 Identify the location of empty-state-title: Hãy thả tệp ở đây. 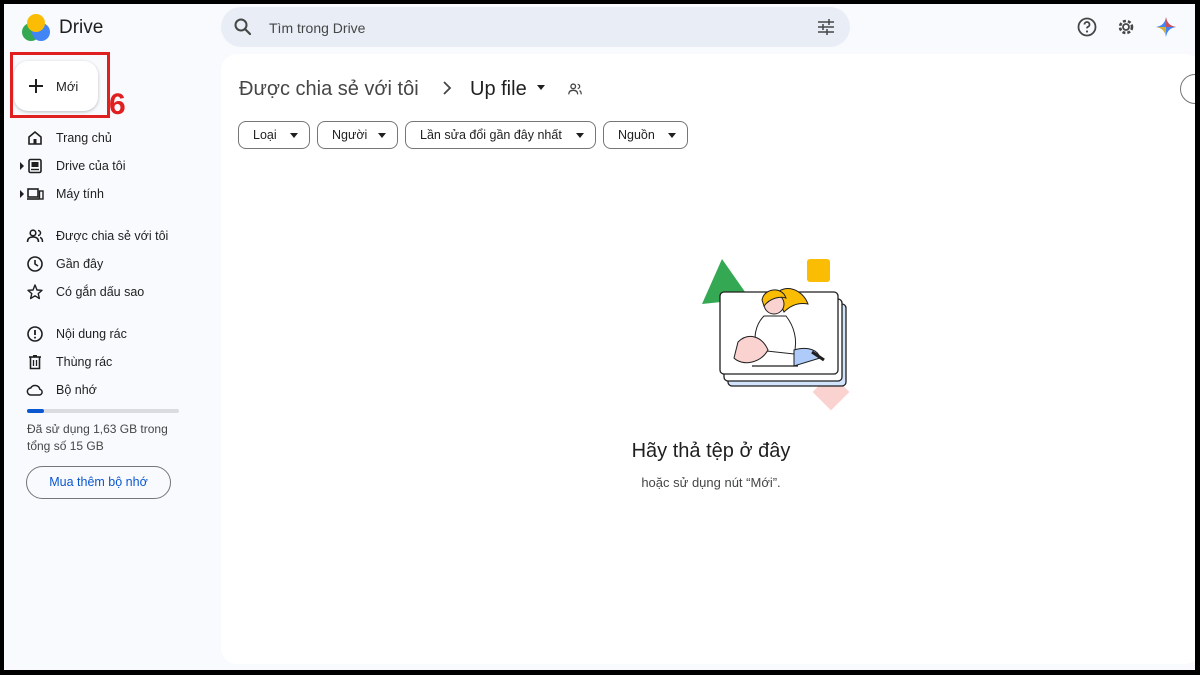
(711, 451).